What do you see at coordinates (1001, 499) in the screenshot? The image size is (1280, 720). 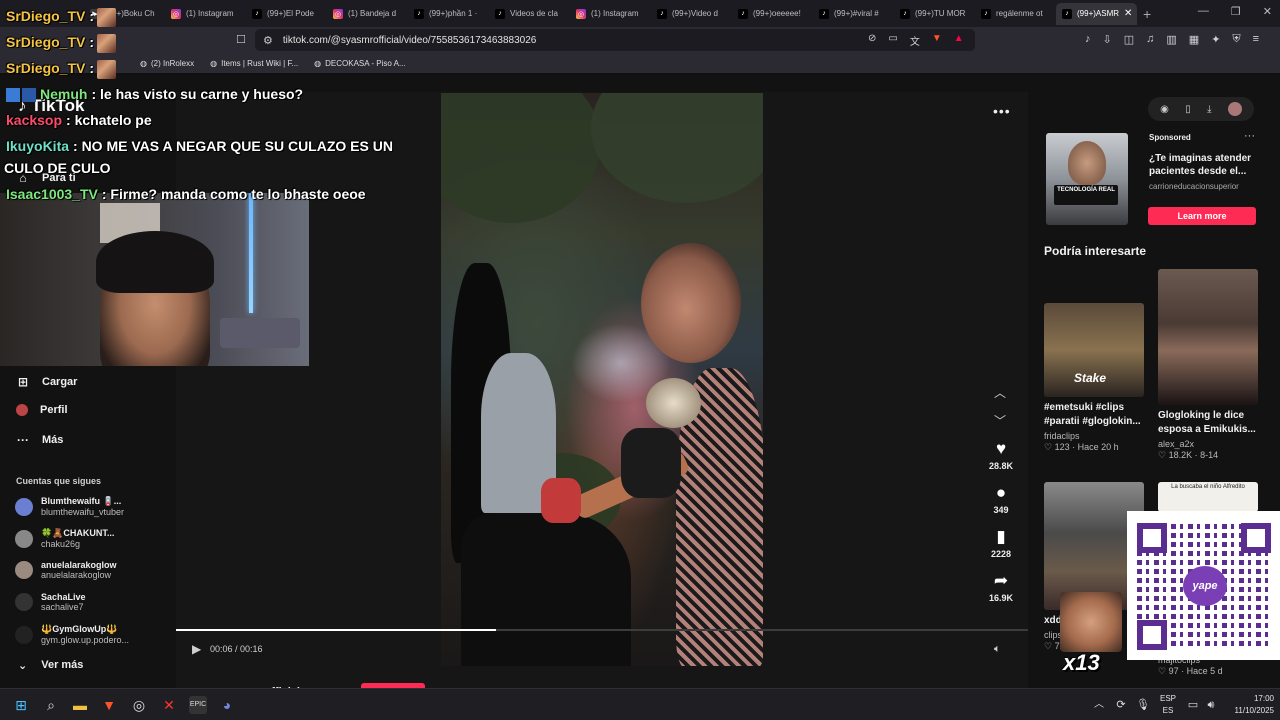 I see `comment-button: ● 349` at bounding box center [1001, 499].